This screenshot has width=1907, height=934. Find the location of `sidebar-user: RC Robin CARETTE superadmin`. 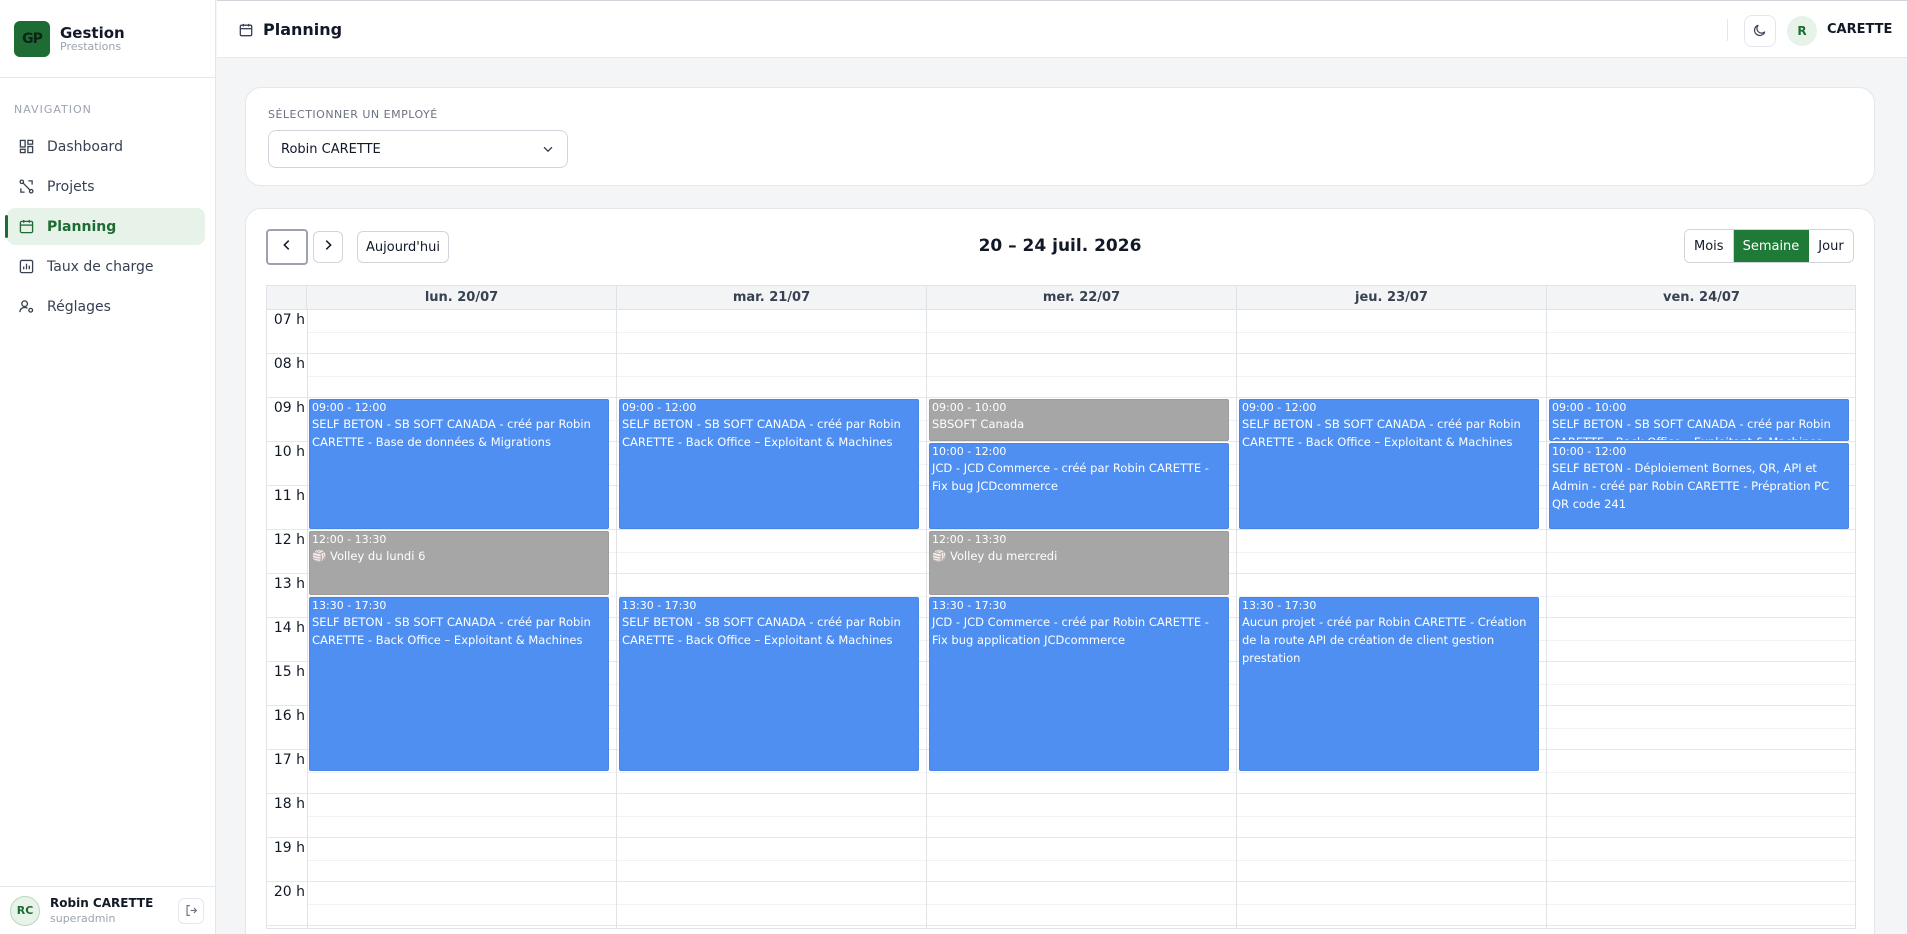

sidebar-user: RC Robin CARETTE superadmin is located at coordinates (108, 910).